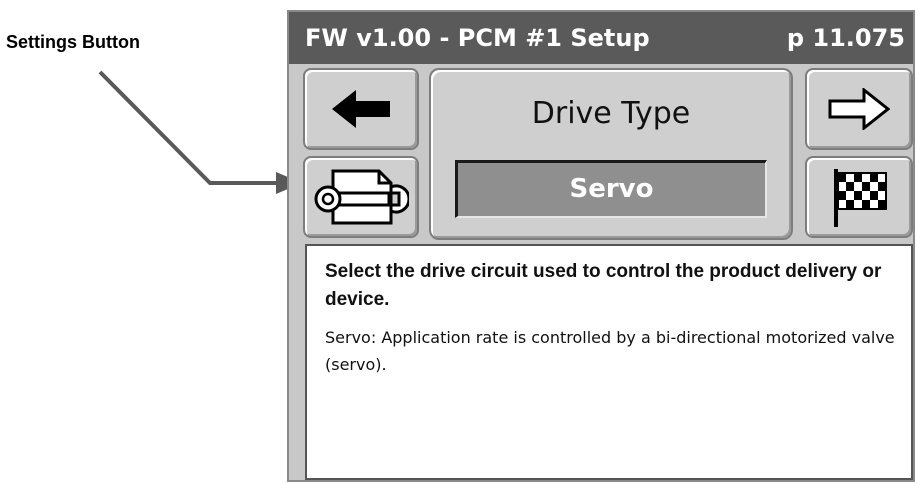 The height and width of the screenshot is (484, 916). Describe the element at coordinates (73, 42) in the screenshot. I see `settings-button-callout-label: Settings Button` at that location.